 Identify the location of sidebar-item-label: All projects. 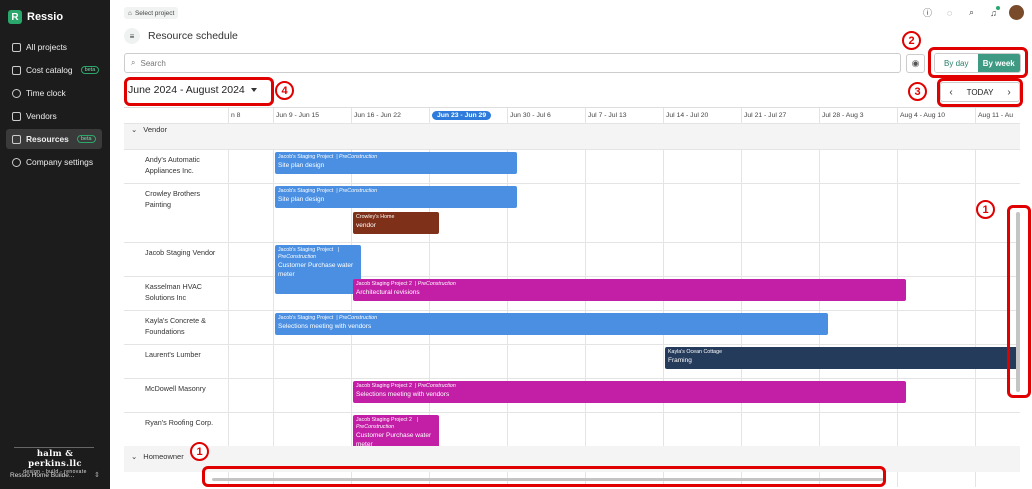
(46, 47).